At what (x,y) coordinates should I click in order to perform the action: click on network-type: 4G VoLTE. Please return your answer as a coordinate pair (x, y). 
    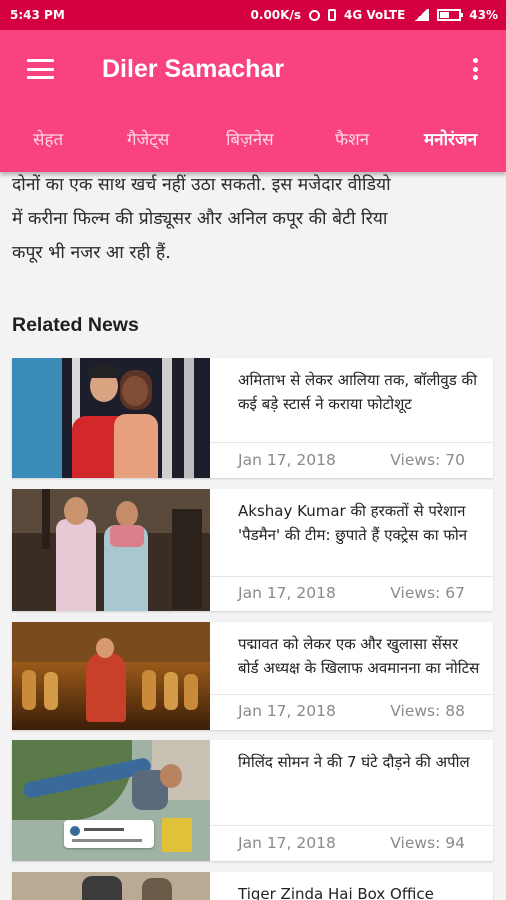
    Looking at the image, I should click on (374, 15).